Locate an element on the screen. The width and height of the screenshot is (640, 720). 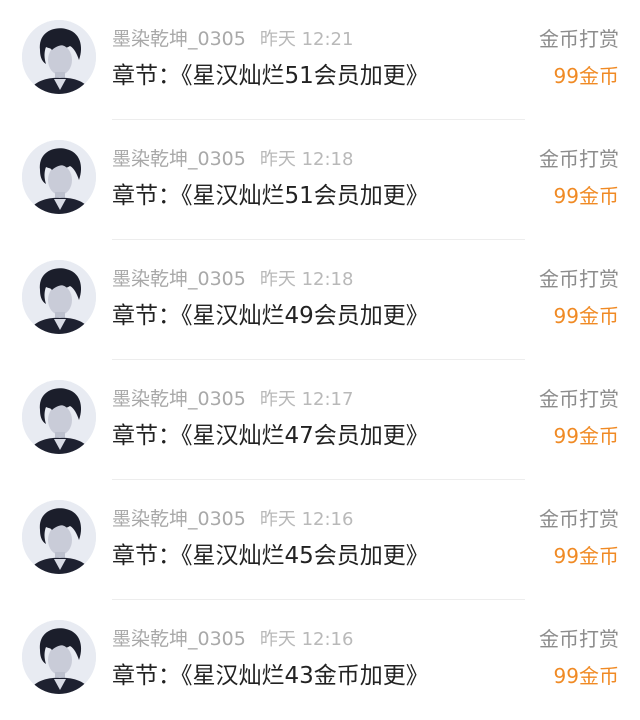
chapter-title: 章节：《星汉灿烂43金币加更》 is located at coordinates (270, 676).